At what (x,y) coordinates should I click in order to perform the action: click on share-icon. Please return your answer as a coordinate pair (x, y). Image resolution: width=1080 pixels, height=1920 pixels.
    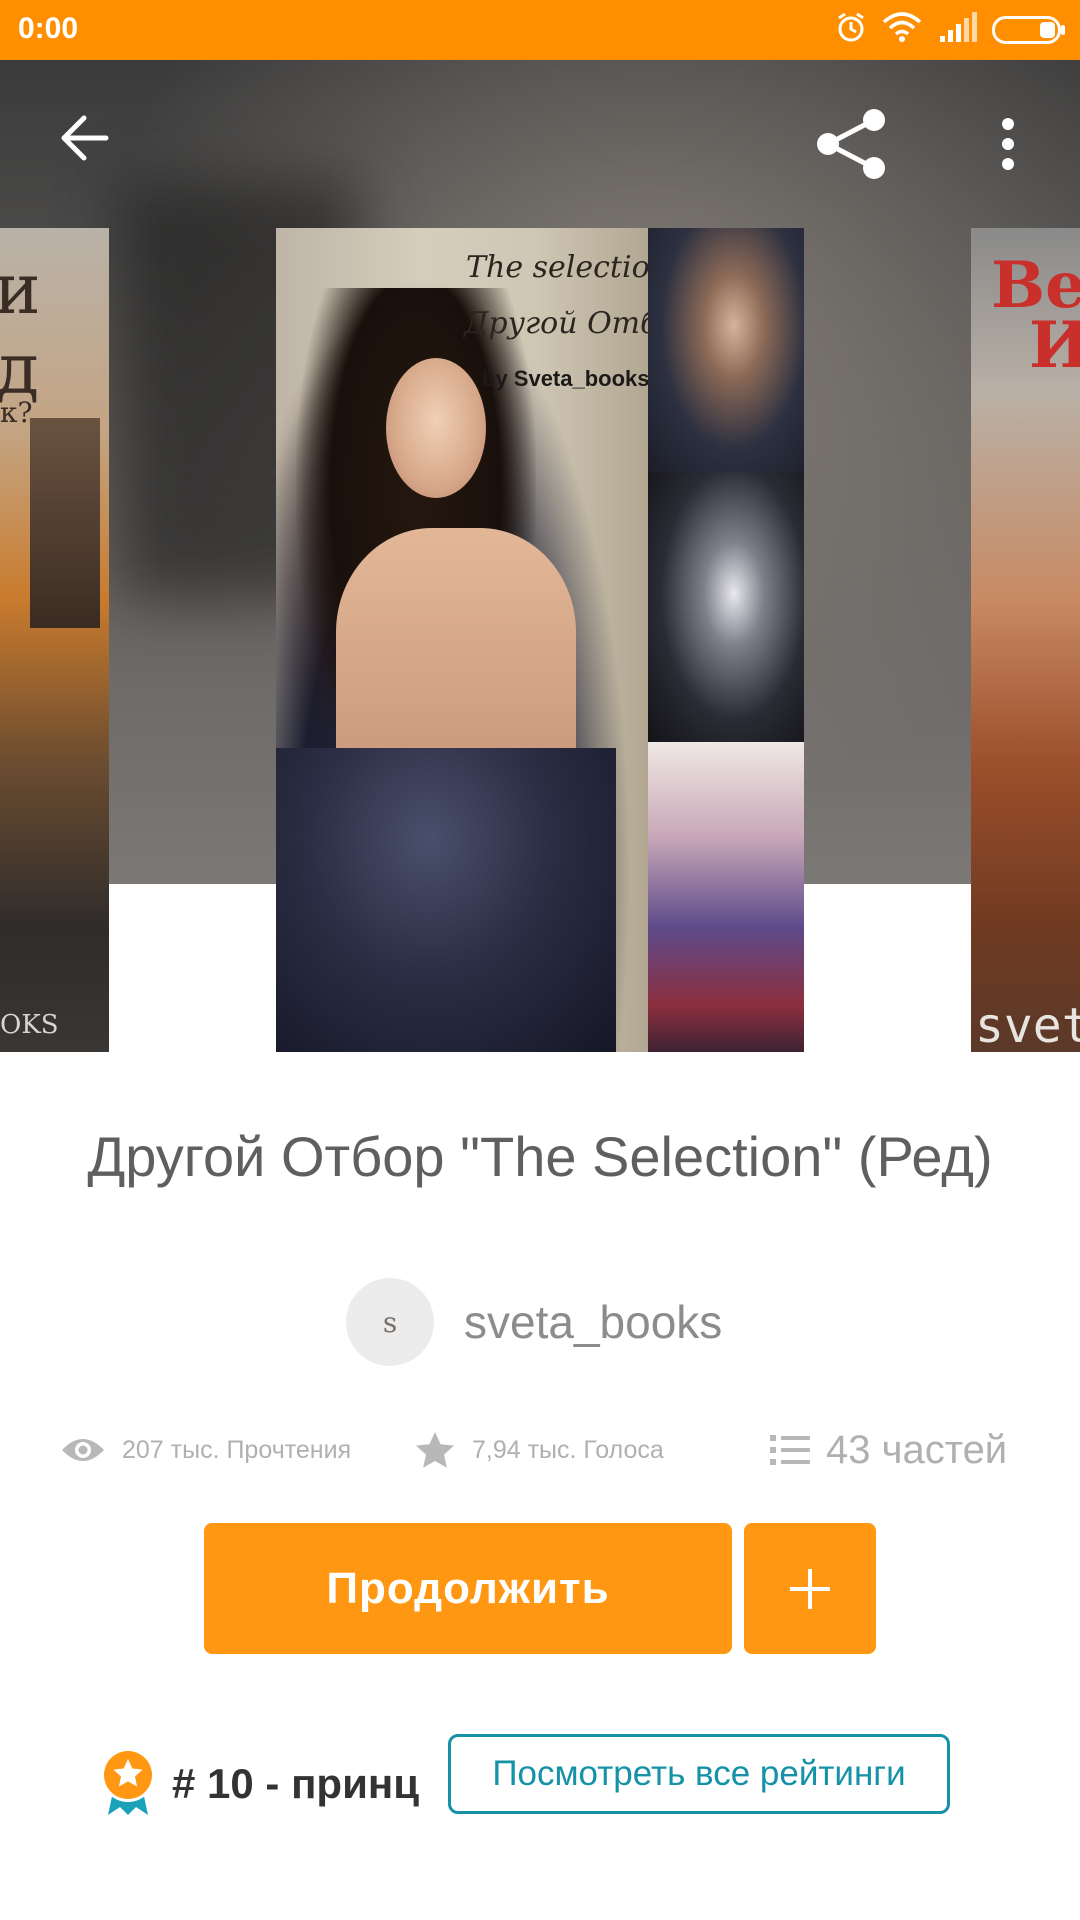
    Looking at the image, I should click on (851, 144).